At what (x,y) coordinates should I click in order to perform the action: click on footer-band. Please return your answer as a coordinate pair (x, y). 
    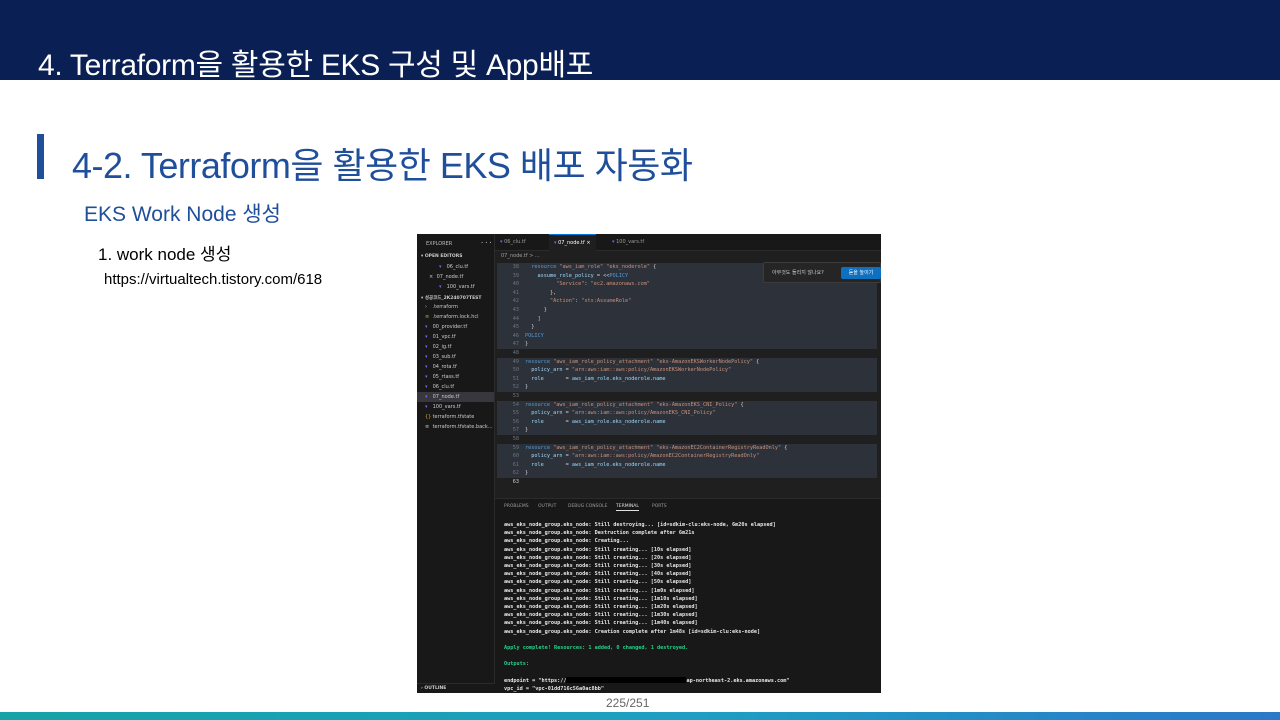
    Looking at the image, I should click on (640, 716).